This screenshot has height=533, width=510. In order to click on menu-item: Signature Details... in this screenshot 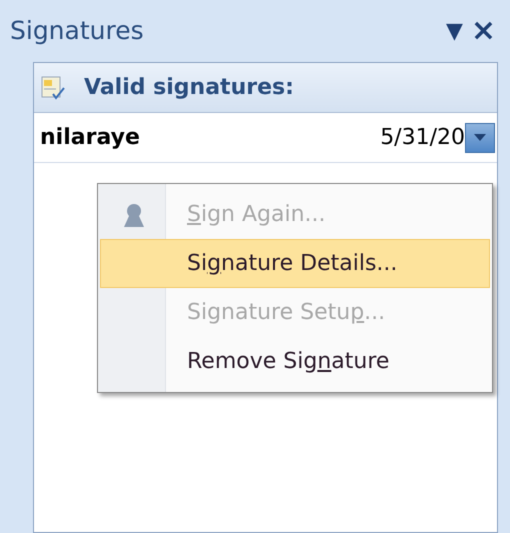, I will do `click(295, 263)`.